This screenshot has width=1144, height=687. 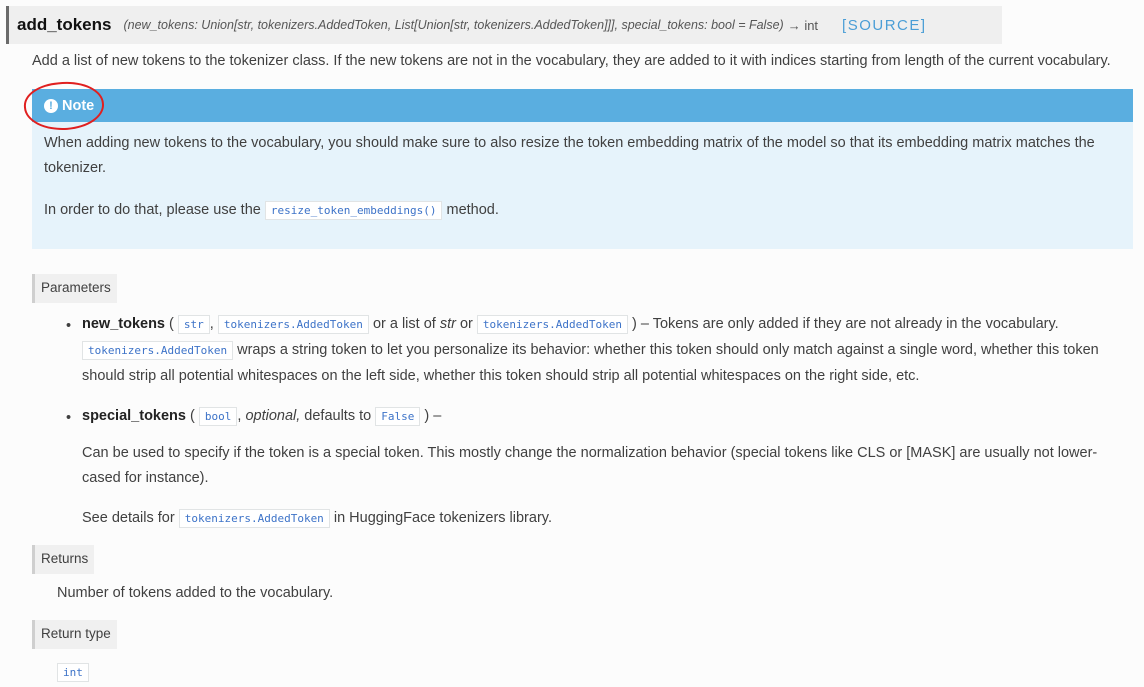 I want to click on type-italic: str, so click(x=447, y=324).